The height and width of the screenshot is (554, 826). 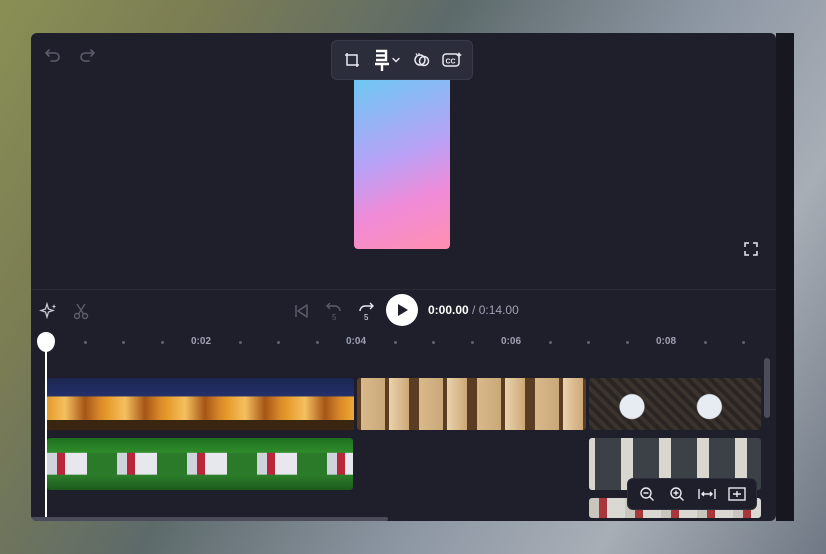 I want to click on play-button, so click(x=402, y=310).